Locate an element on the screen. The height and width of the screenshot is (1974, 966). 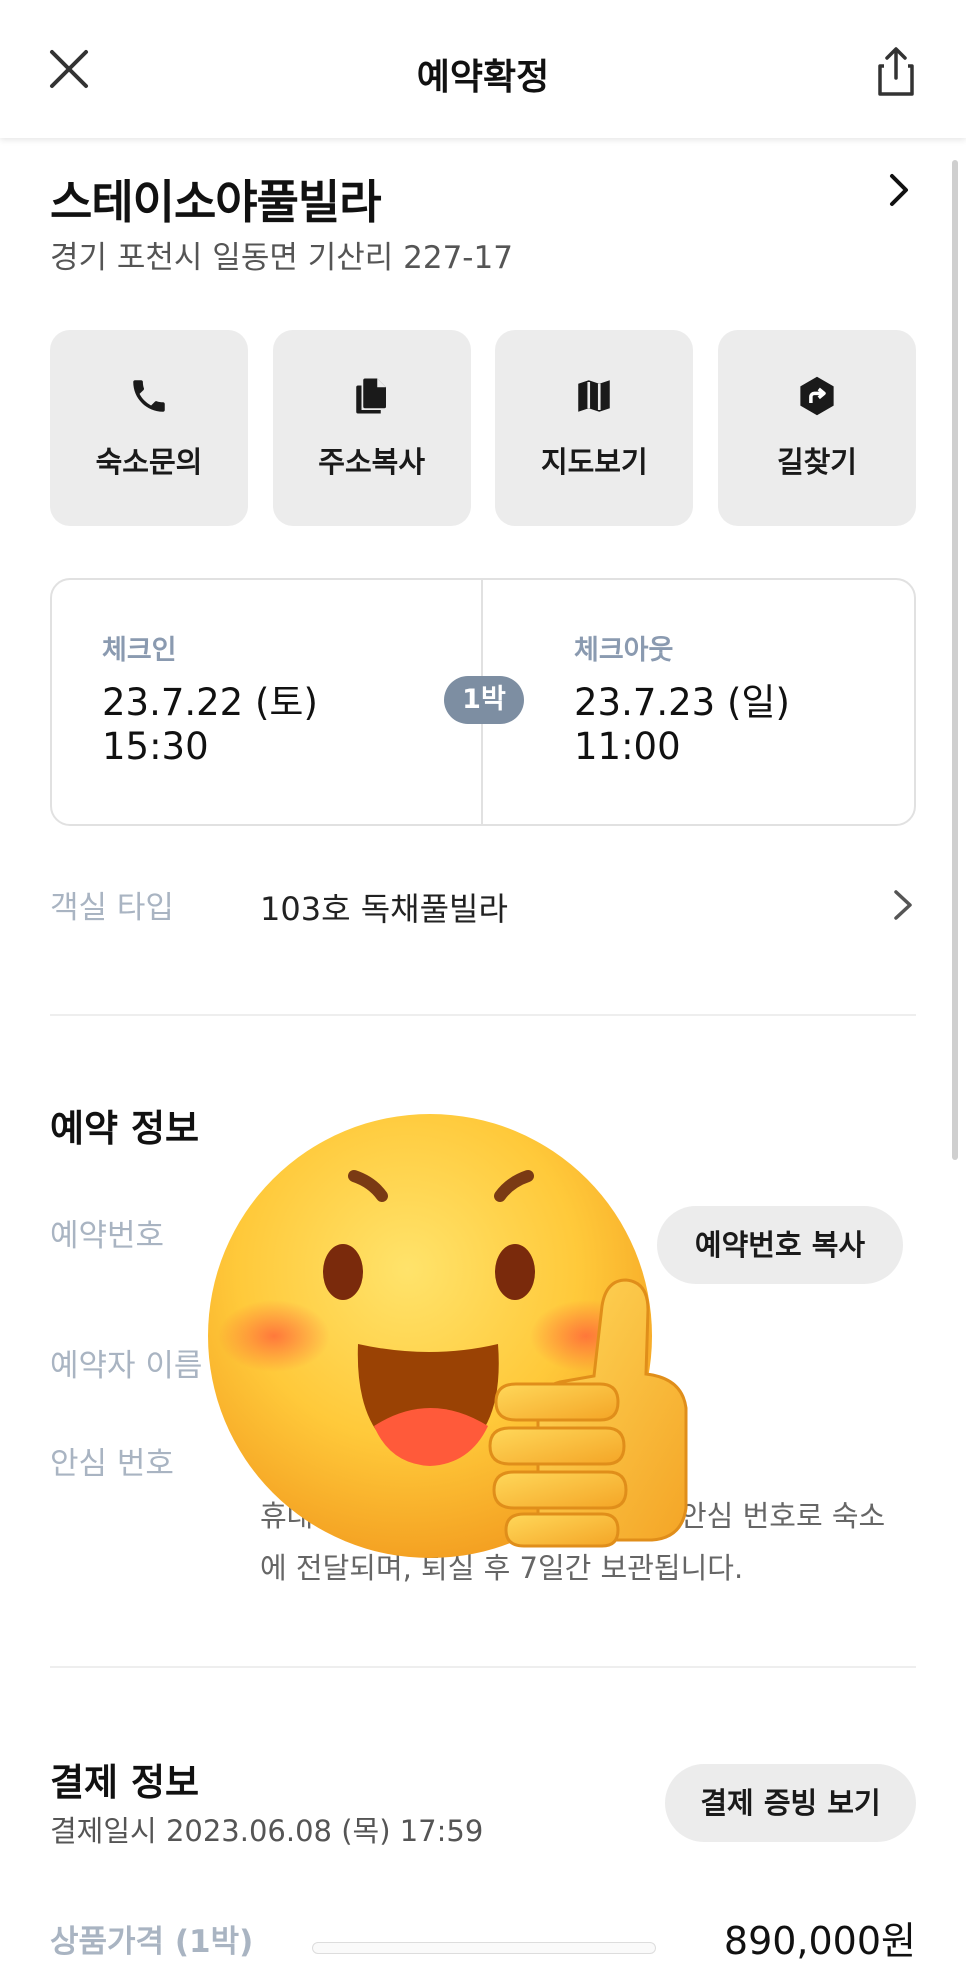
room-type-value: 103호 독채풀빌라 is located at coordinates (384, 909).